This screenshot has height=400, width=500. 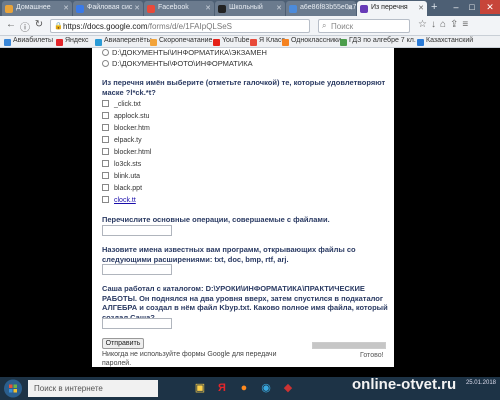 What do you see at coordinates (324, 25) in the screenshot?
I see `search-icon: ⌕` at bounding box center [324, 25].